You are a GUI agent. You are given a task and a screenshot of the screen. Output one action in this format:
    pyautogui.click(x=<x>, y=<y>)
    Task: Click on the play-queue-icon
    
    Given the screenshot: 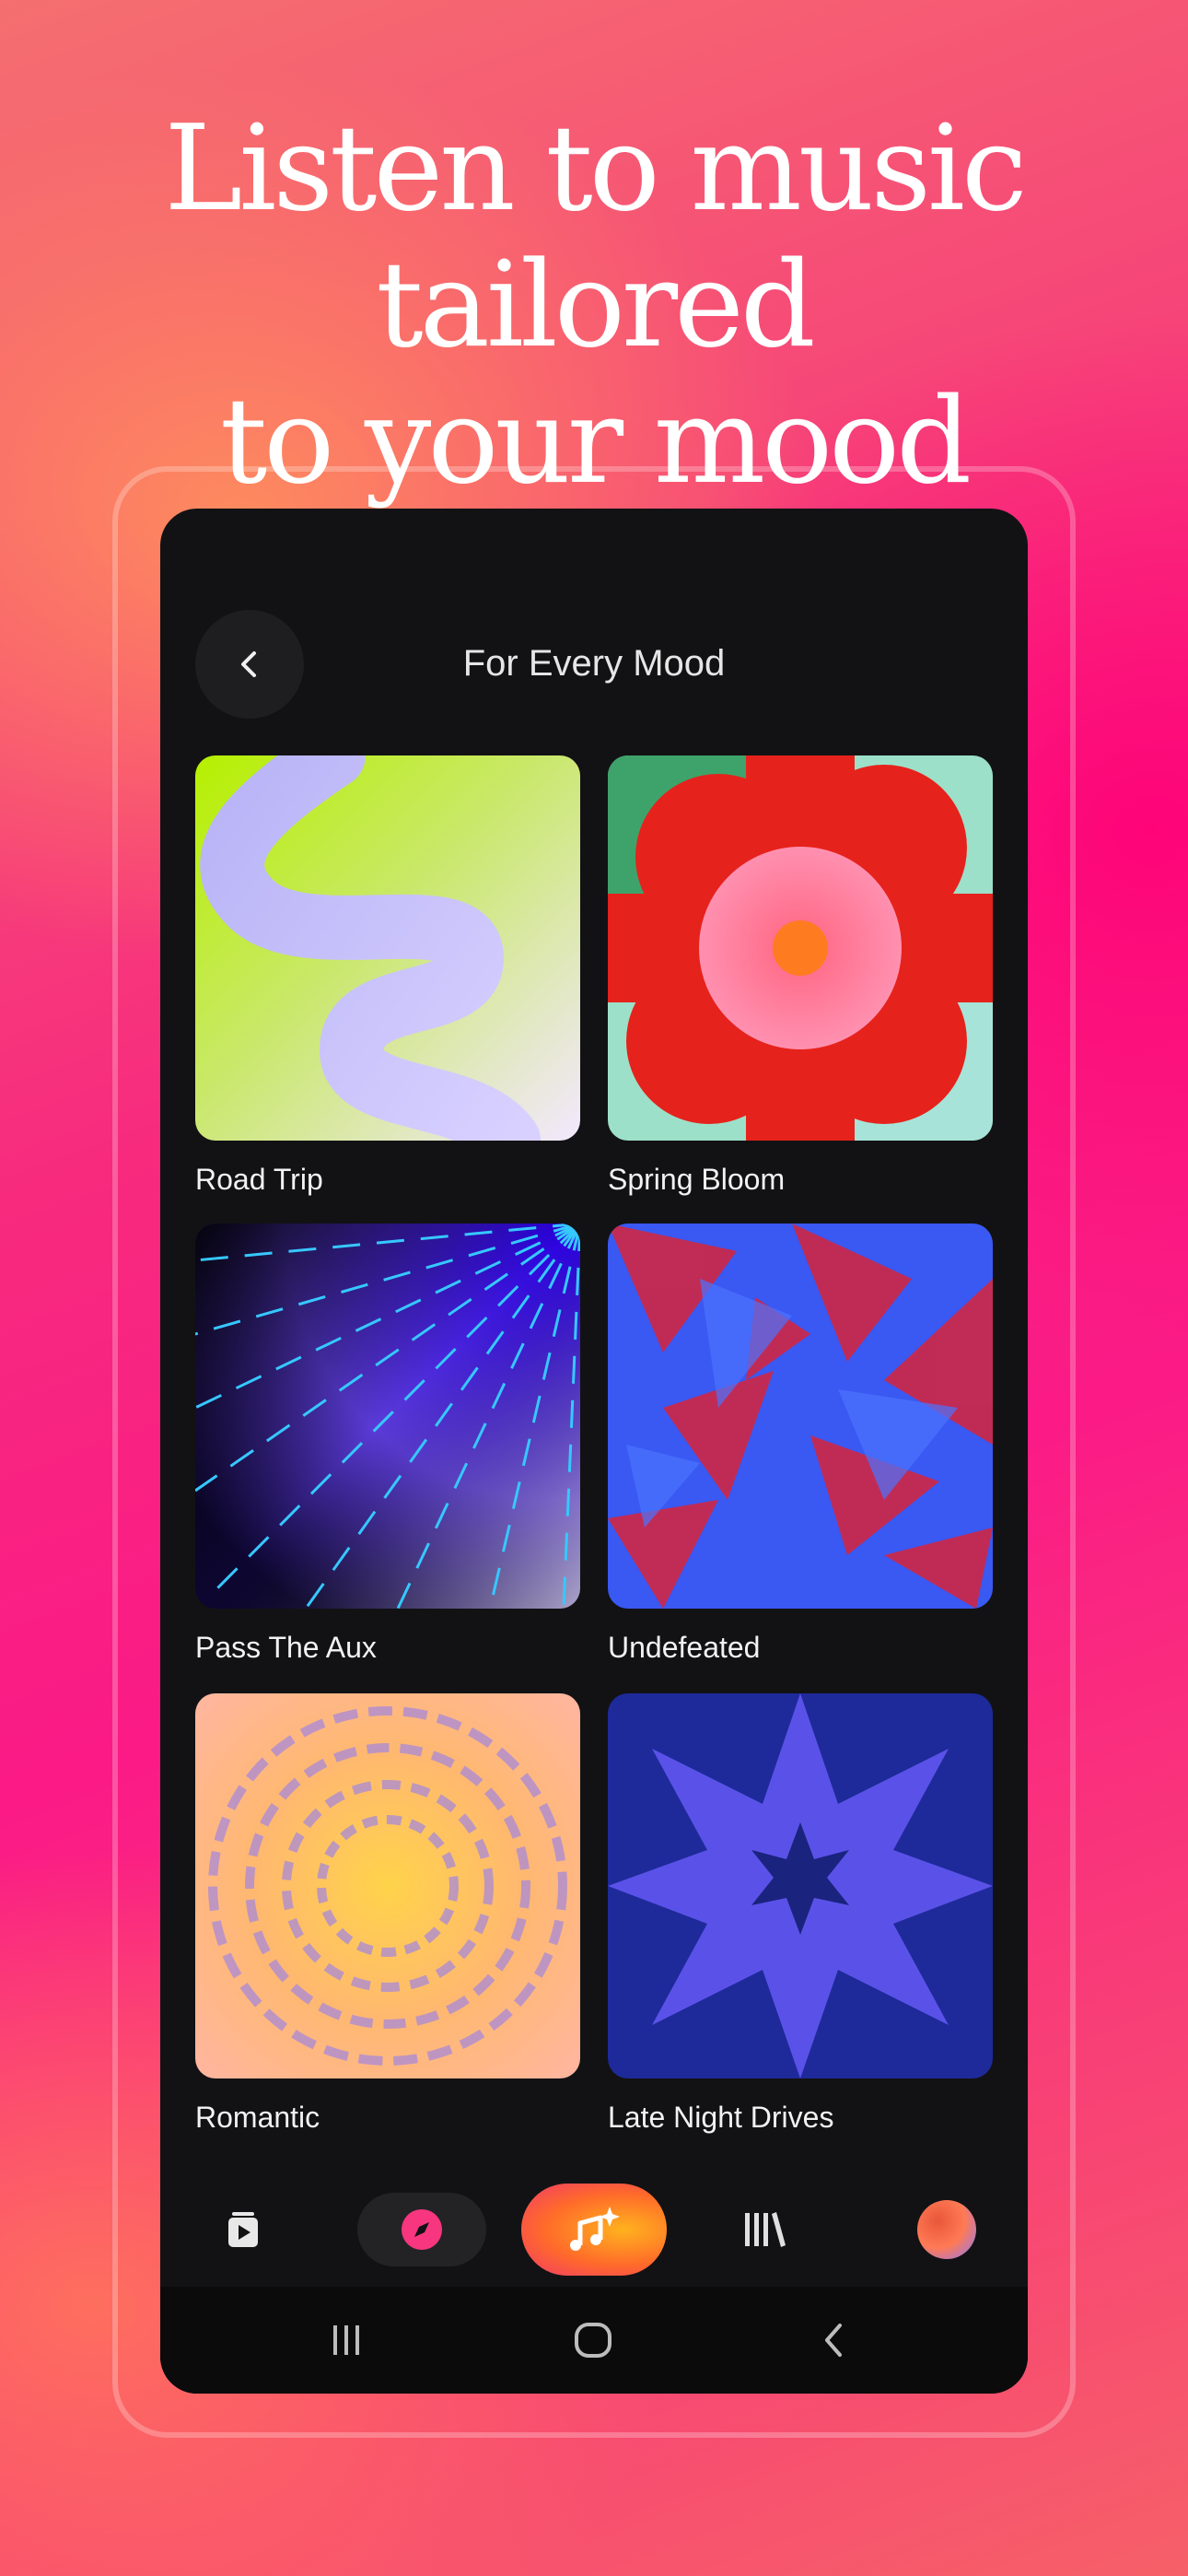 What is the action you would take?
    pyautogui.click(x=243, y=2229)
    